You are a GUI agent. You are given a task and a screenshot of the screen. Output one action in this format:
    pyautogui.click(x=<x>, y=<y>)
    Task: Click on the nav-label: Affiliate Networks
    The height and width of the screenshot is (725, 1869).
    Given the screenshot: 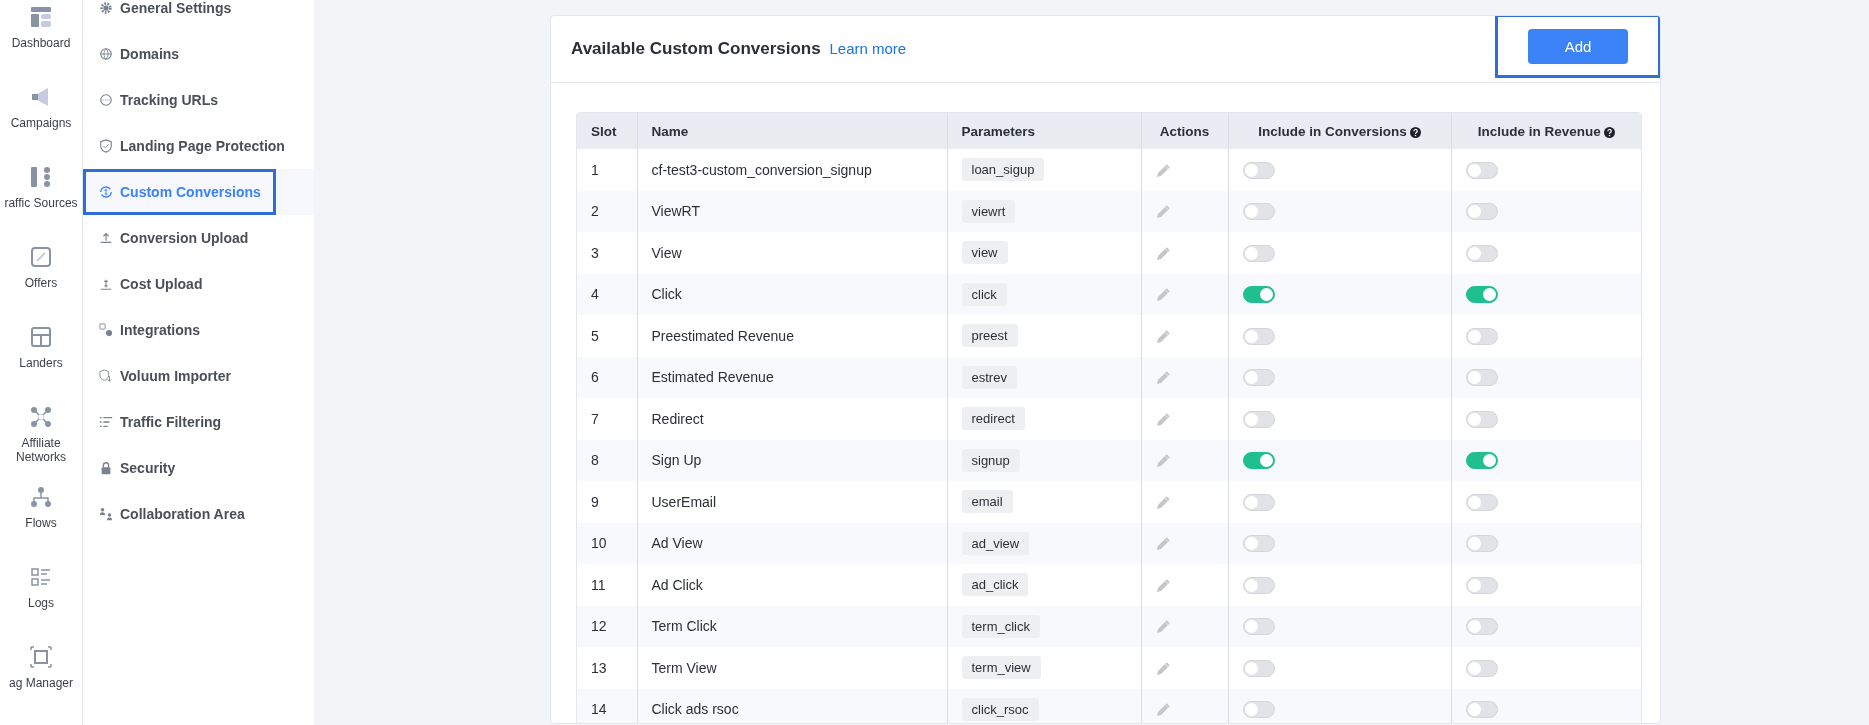 What is the action you would take?
    pyautogui.click(x=41, y=450)
    